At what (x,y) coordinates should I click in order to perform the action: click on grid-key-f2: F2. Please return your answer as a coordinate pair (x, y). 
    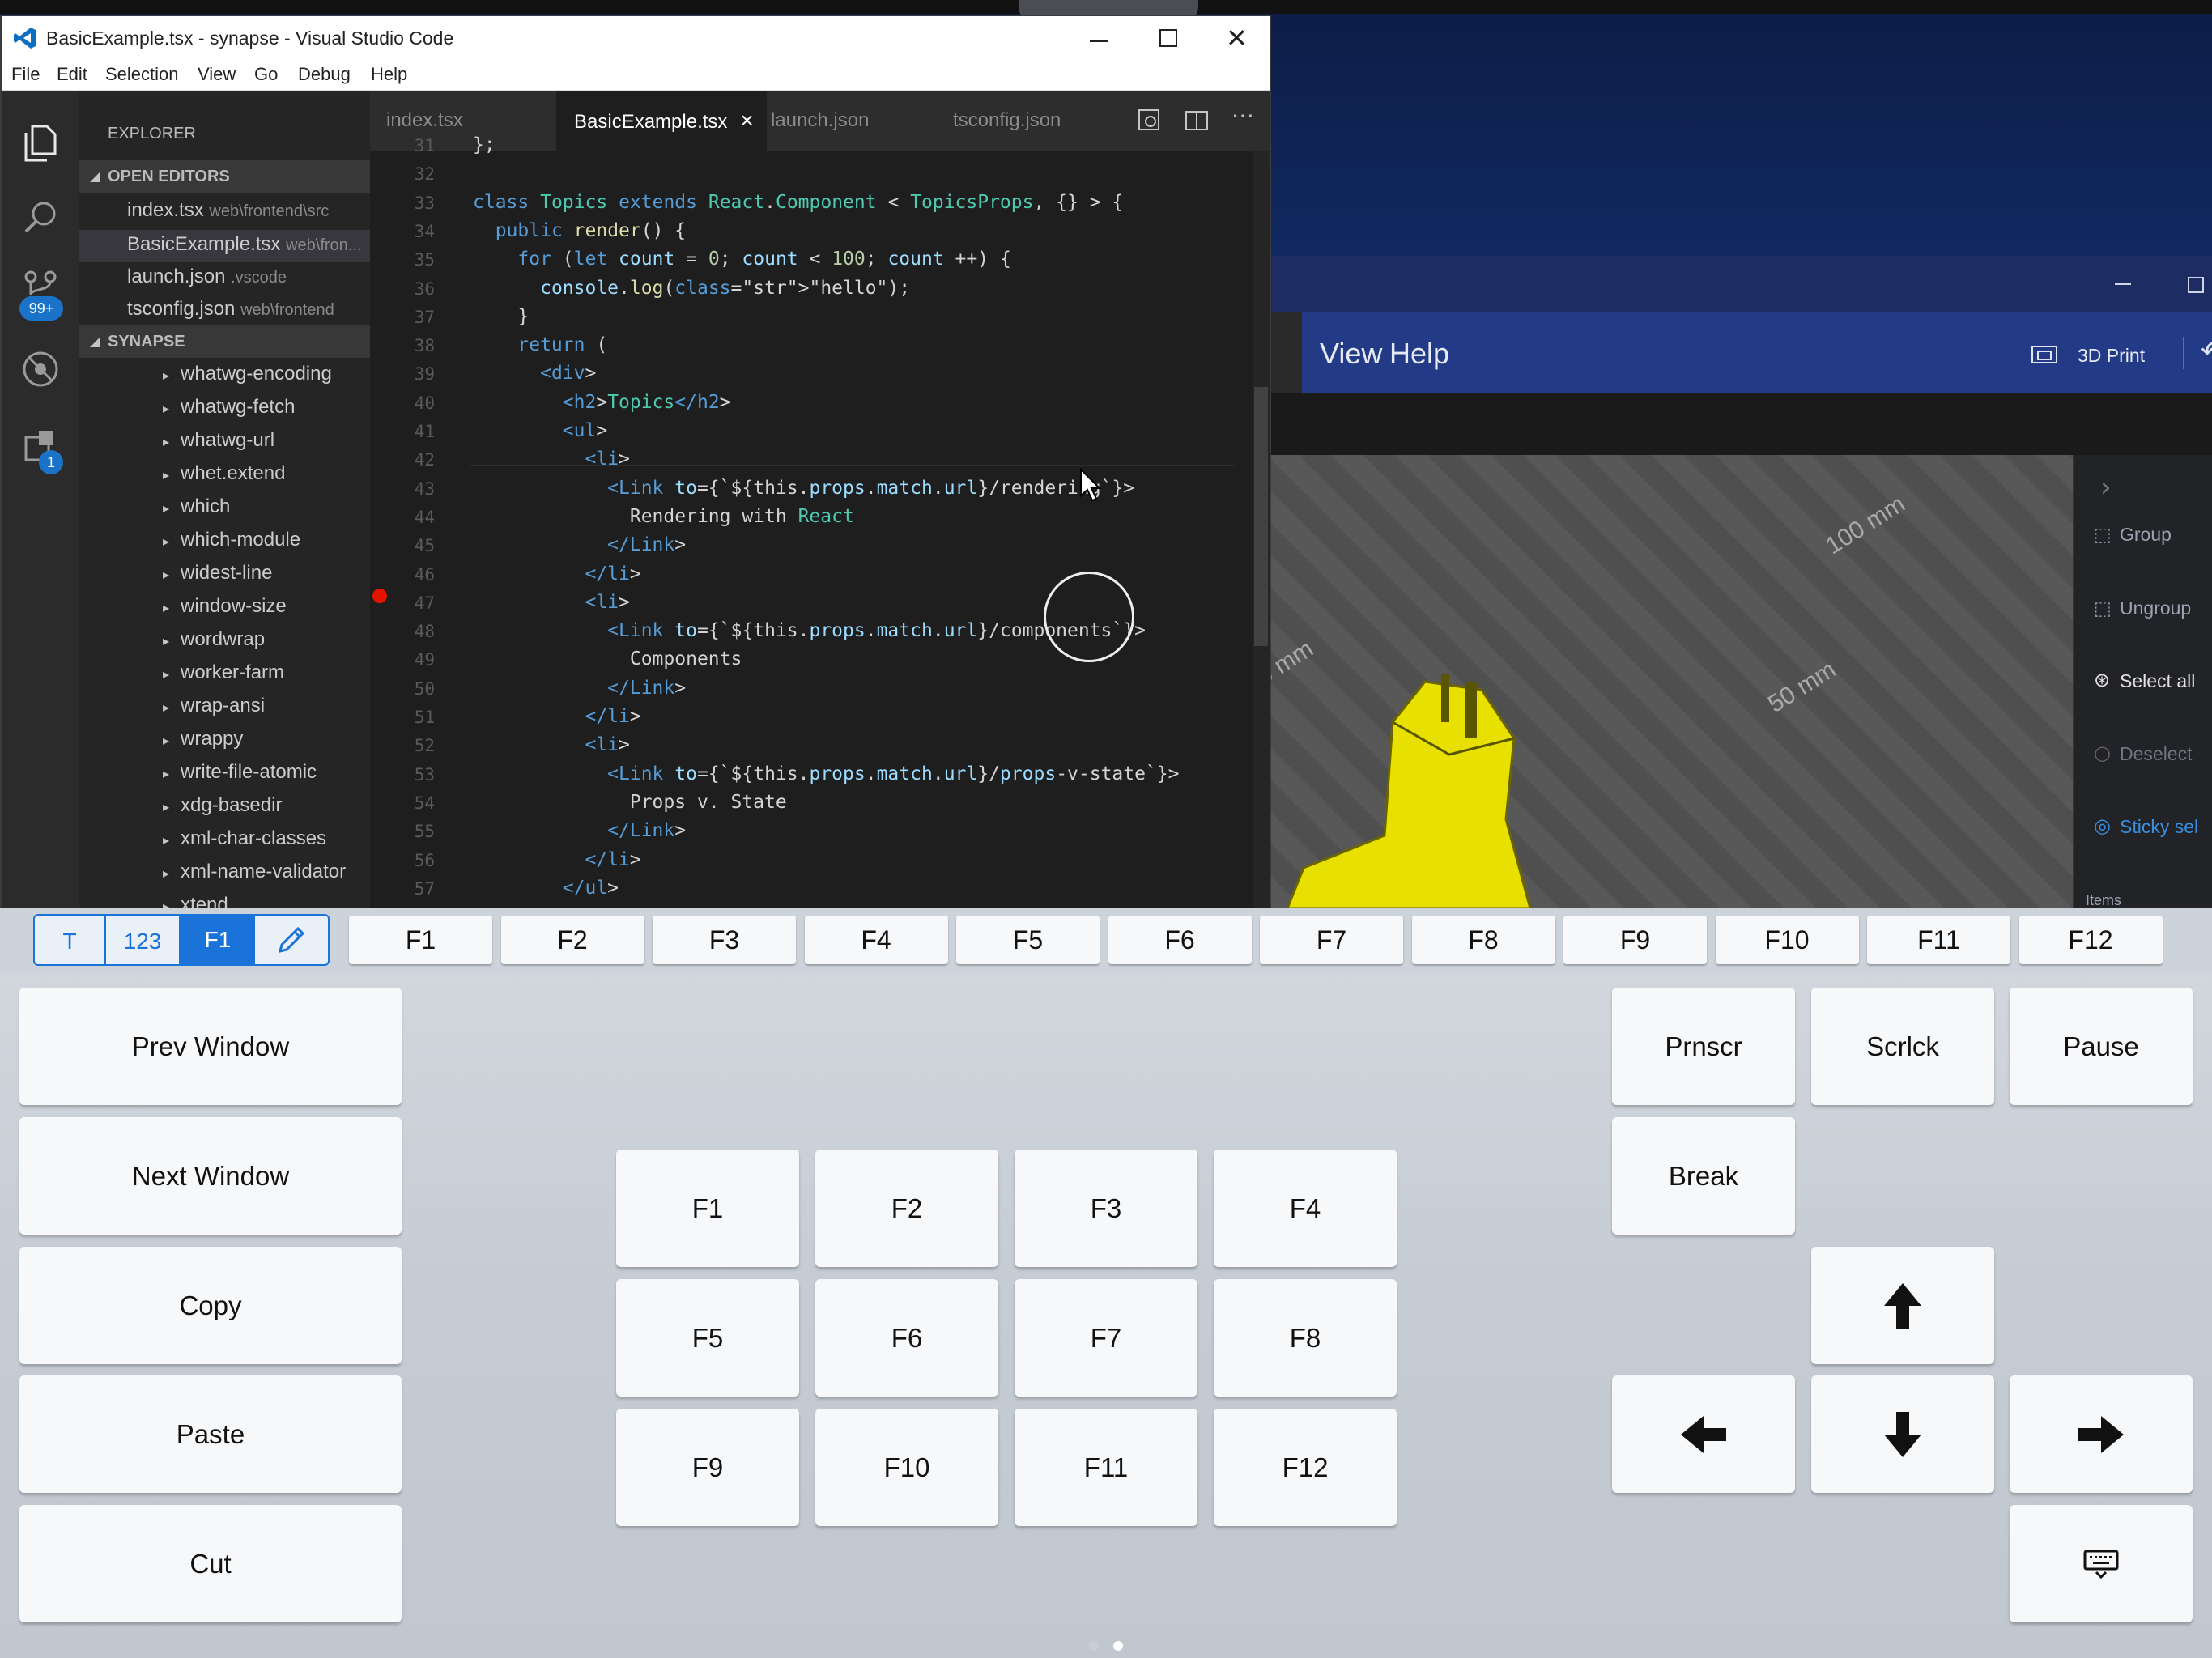
    Looking at the image, I should click on (907, 1208).